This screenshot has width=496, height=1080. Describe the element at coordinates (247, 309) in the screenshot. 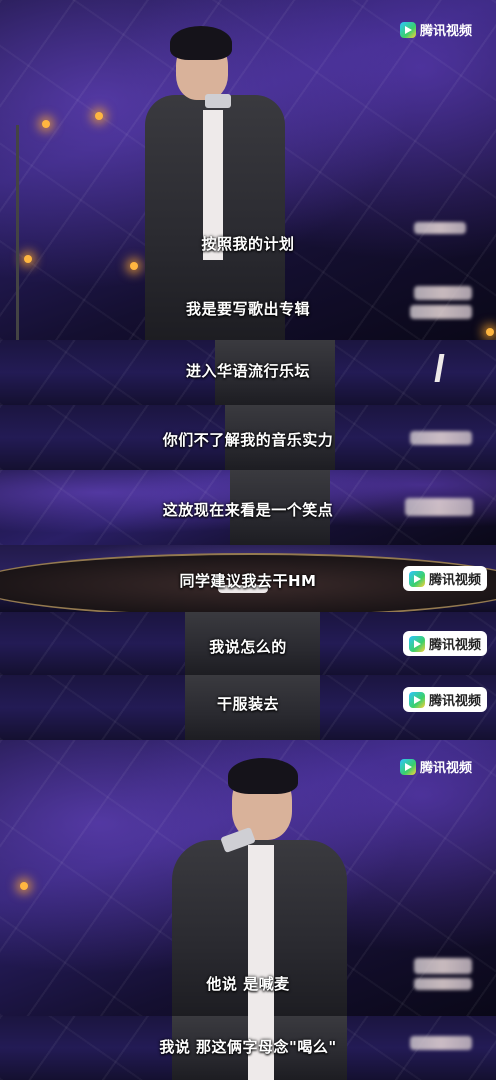

I see `subtitle: 我是要写歌出专辑` at that location.